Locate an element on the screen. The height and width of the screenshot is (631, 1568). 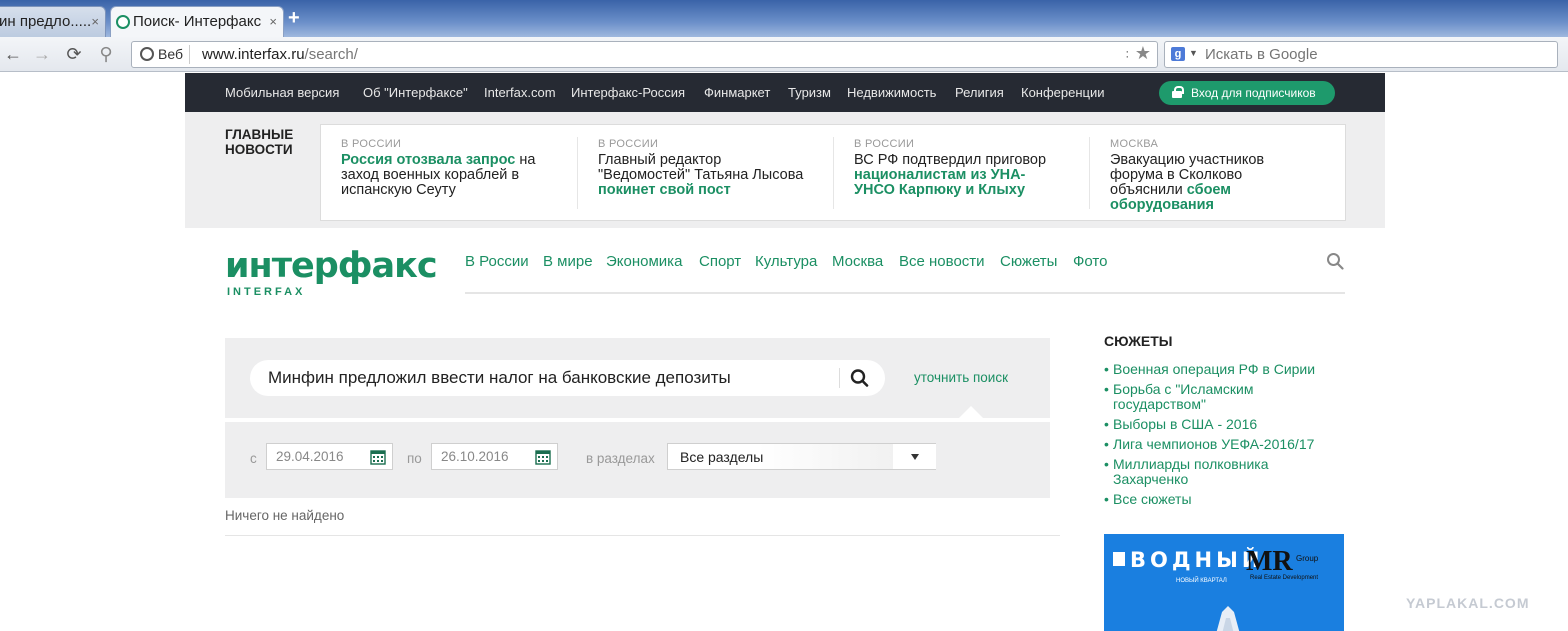
forward-arrow-icon: → is located at coordinates (42, 54).